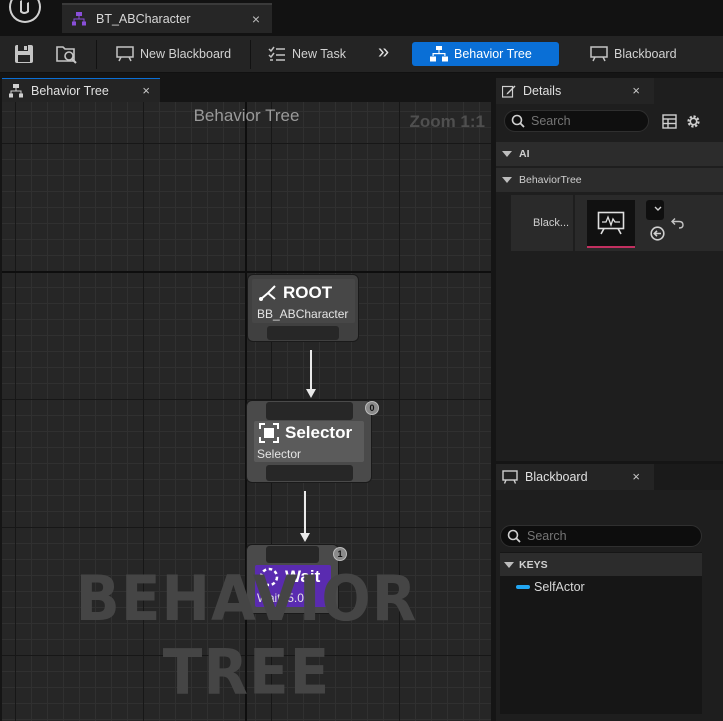 Image resolution: width=723 pixels, height=721 pixels. Describe the element at coordinates (693, 121) in the screenshot. I see `settings-gear-icon` at that location.